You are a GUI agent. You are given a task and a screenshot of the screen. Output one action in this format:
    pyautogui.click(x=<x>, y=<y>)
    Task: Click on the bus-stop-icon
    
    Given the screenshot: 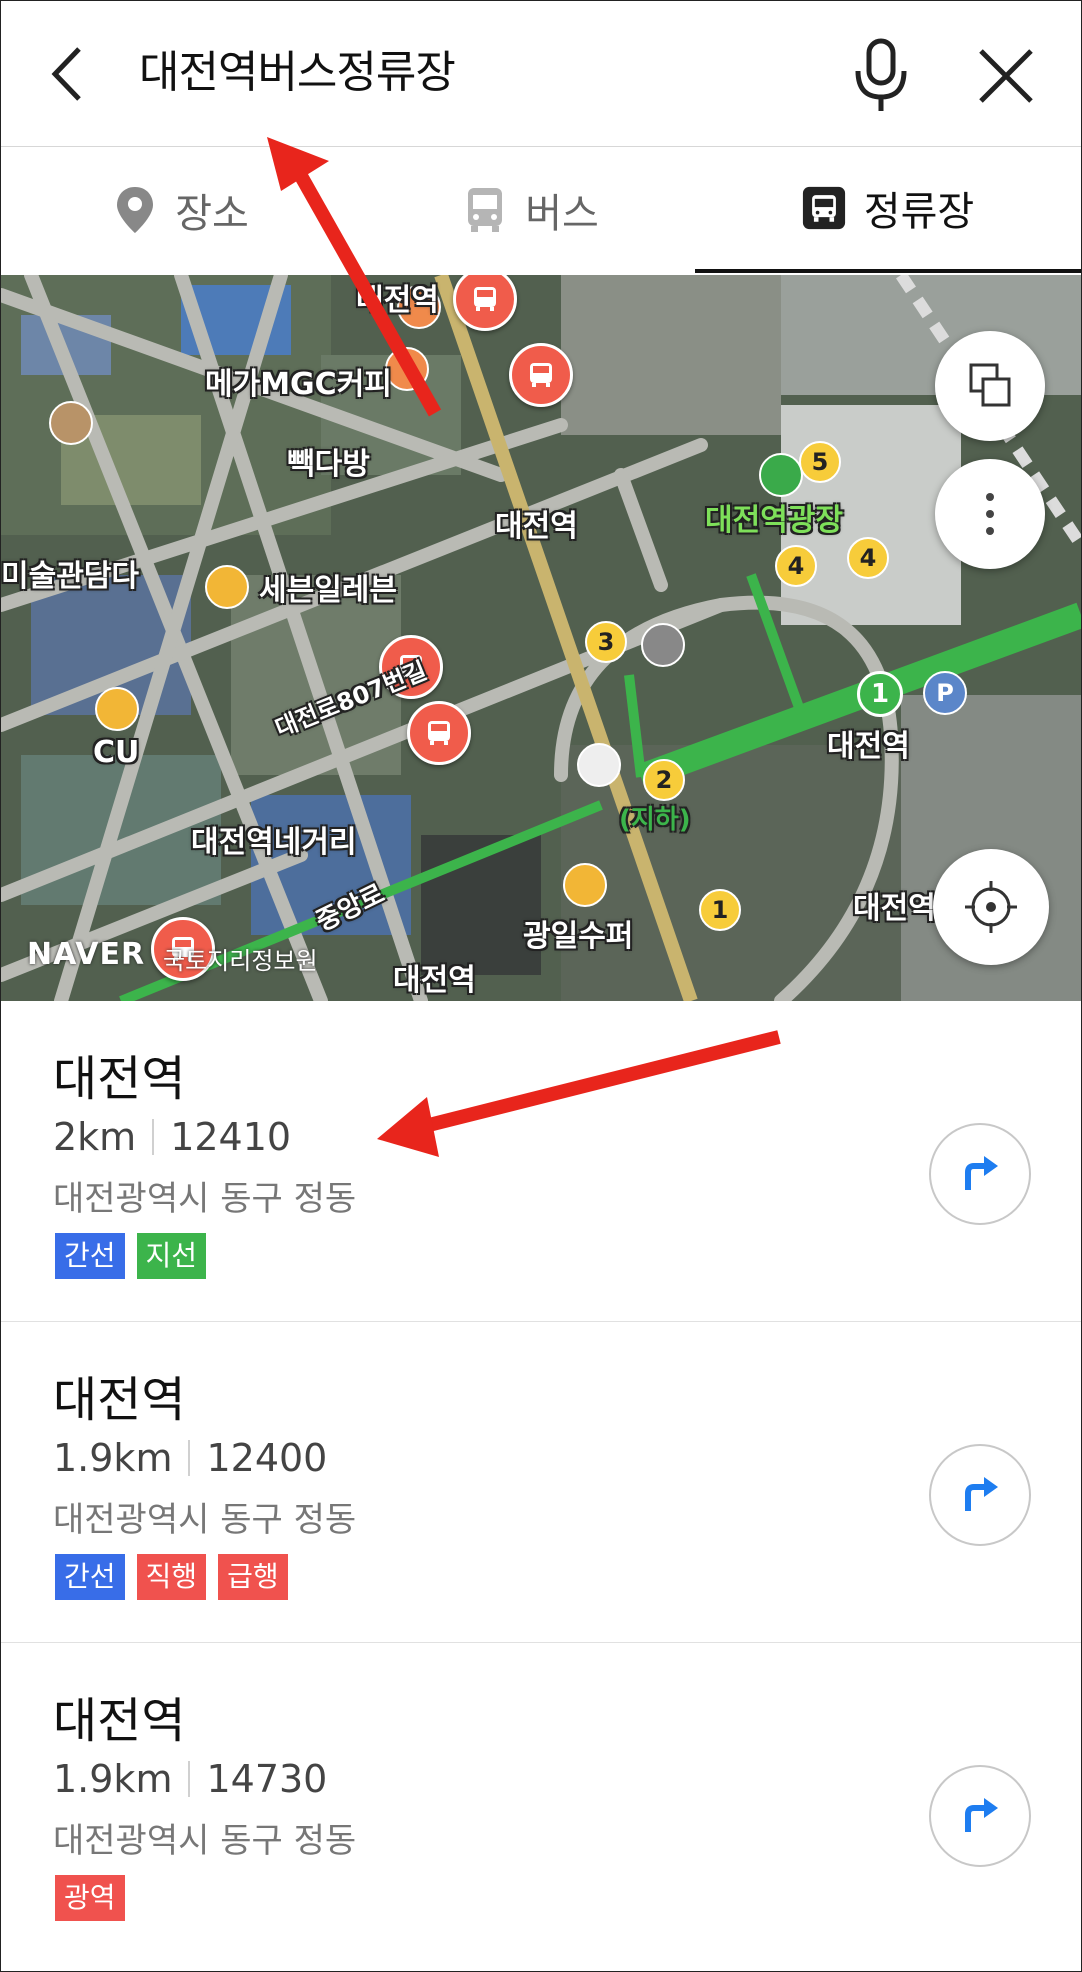 What is the action you would take?
    pyautogui.click(x=824, y=208)
    